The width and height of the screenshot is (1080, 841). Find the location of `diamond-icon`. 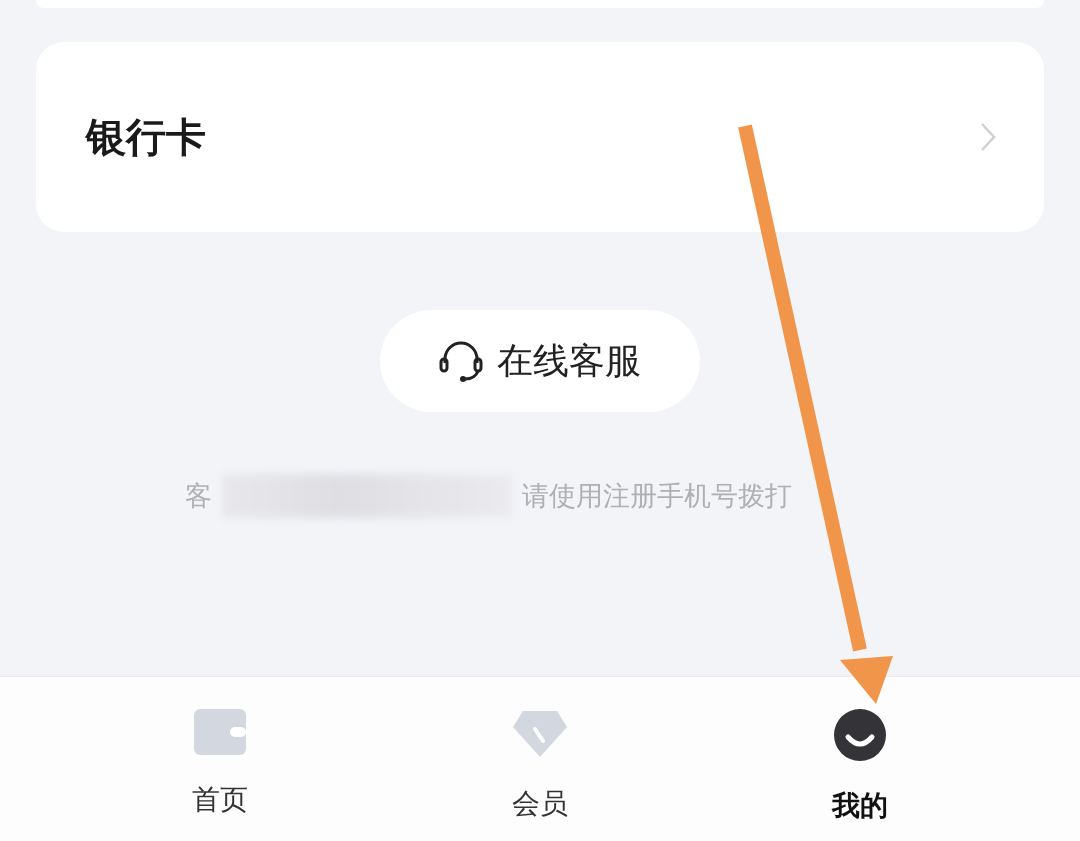

diamond-icon is located at coordinates (540, 734).